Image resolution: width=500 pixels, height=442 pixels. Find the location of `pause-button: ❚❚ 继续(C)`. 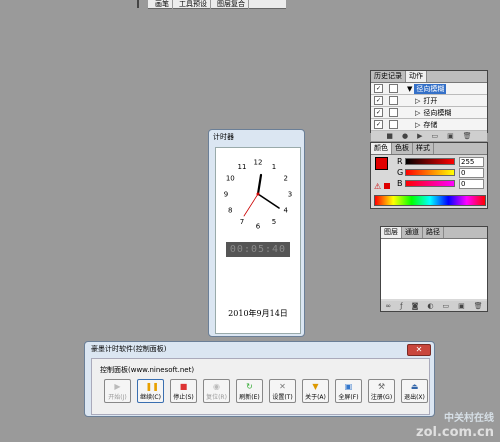

pause-button: ❚❚ 继续(C) is located at coordinates (150, 391).